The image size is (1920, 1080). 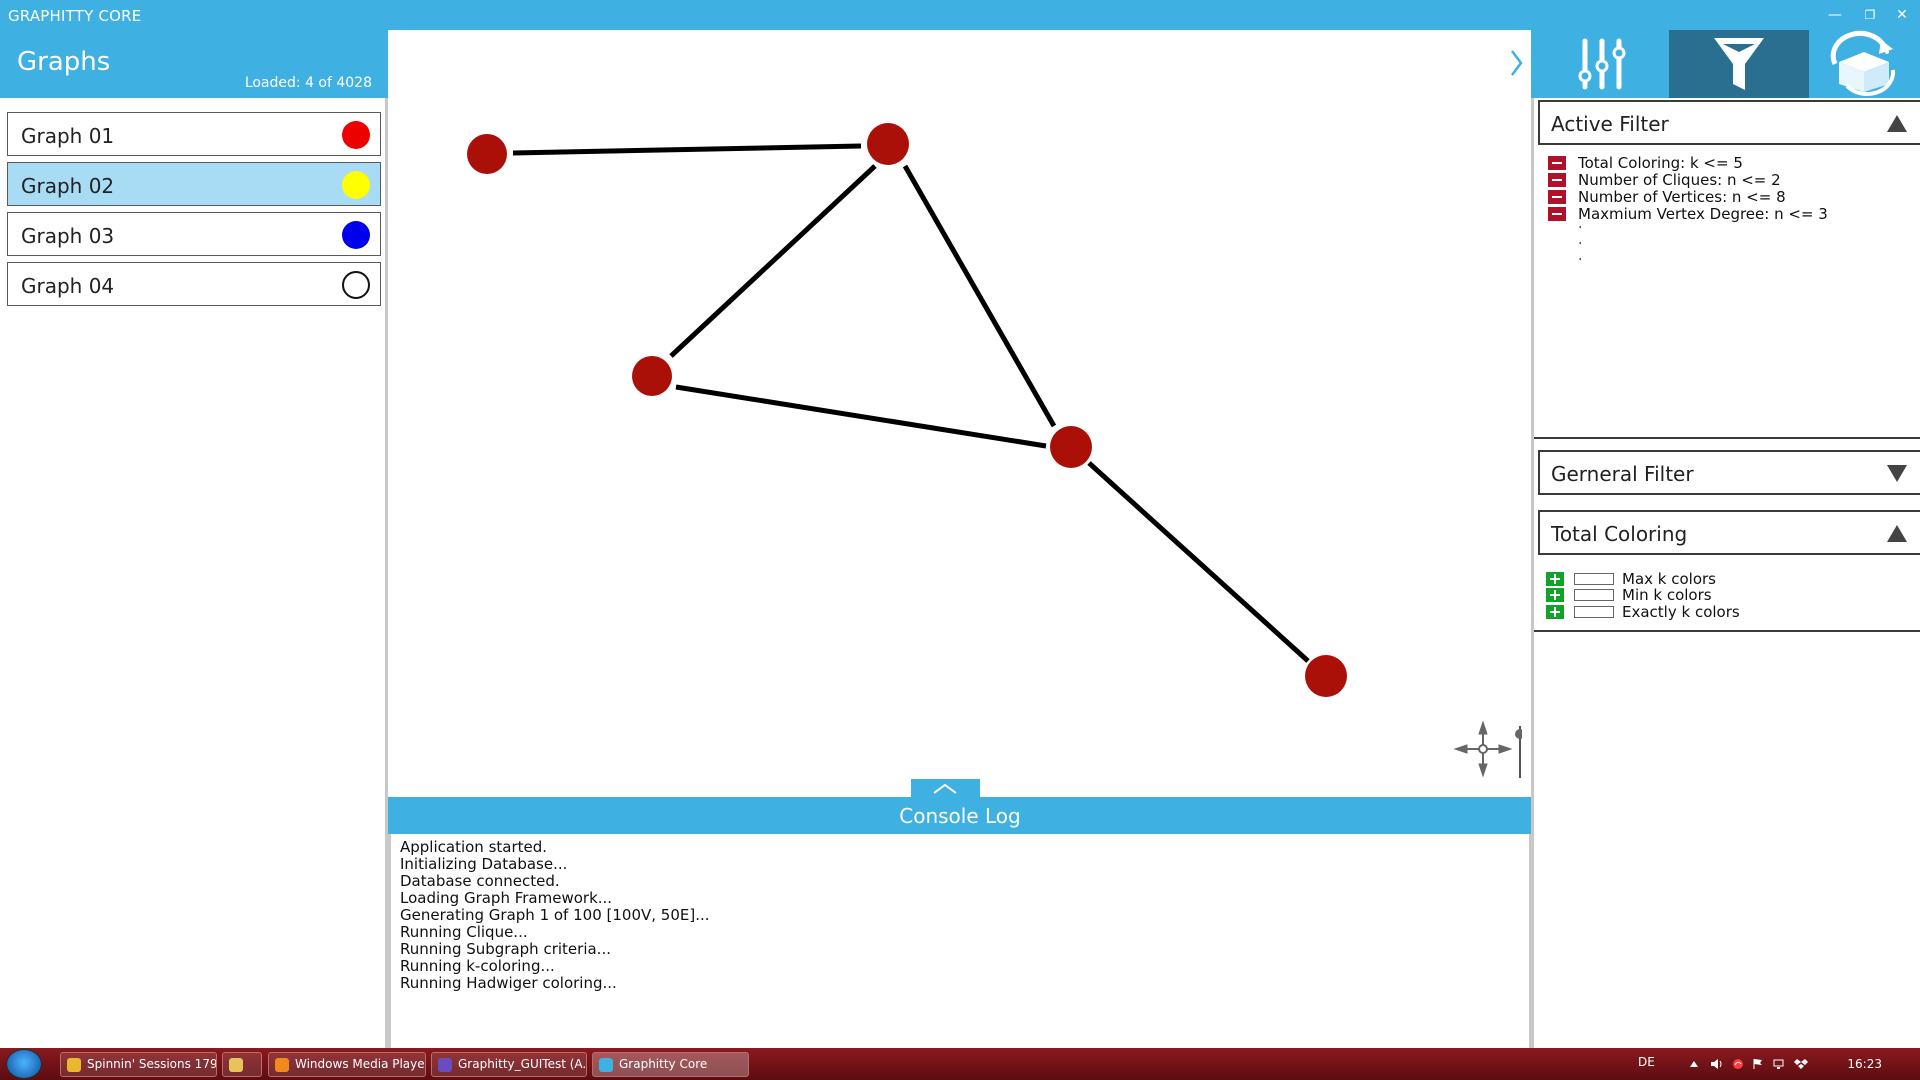 What do you see at coordinates (282, 1065) in the screenshot?
I see `media-player-icon` at bounding box center [282, 1065].